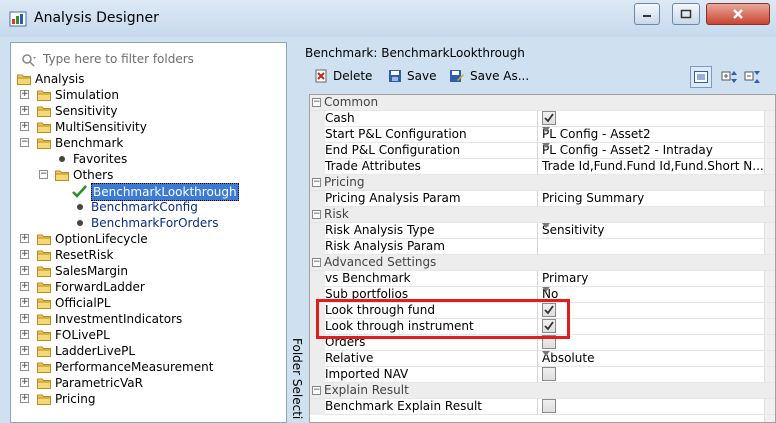 This screenshot has width=776, height=423. I want to click on category-pricing: − Pricing, so click(542, 183).